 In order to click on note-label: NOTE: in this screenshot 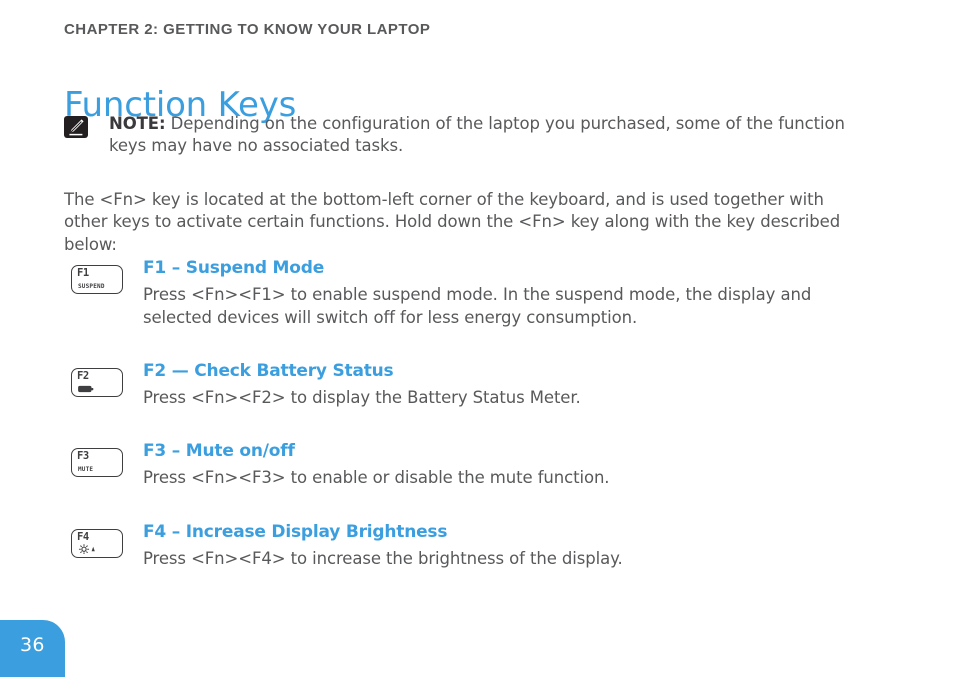, I will do `click(137, 123)`.